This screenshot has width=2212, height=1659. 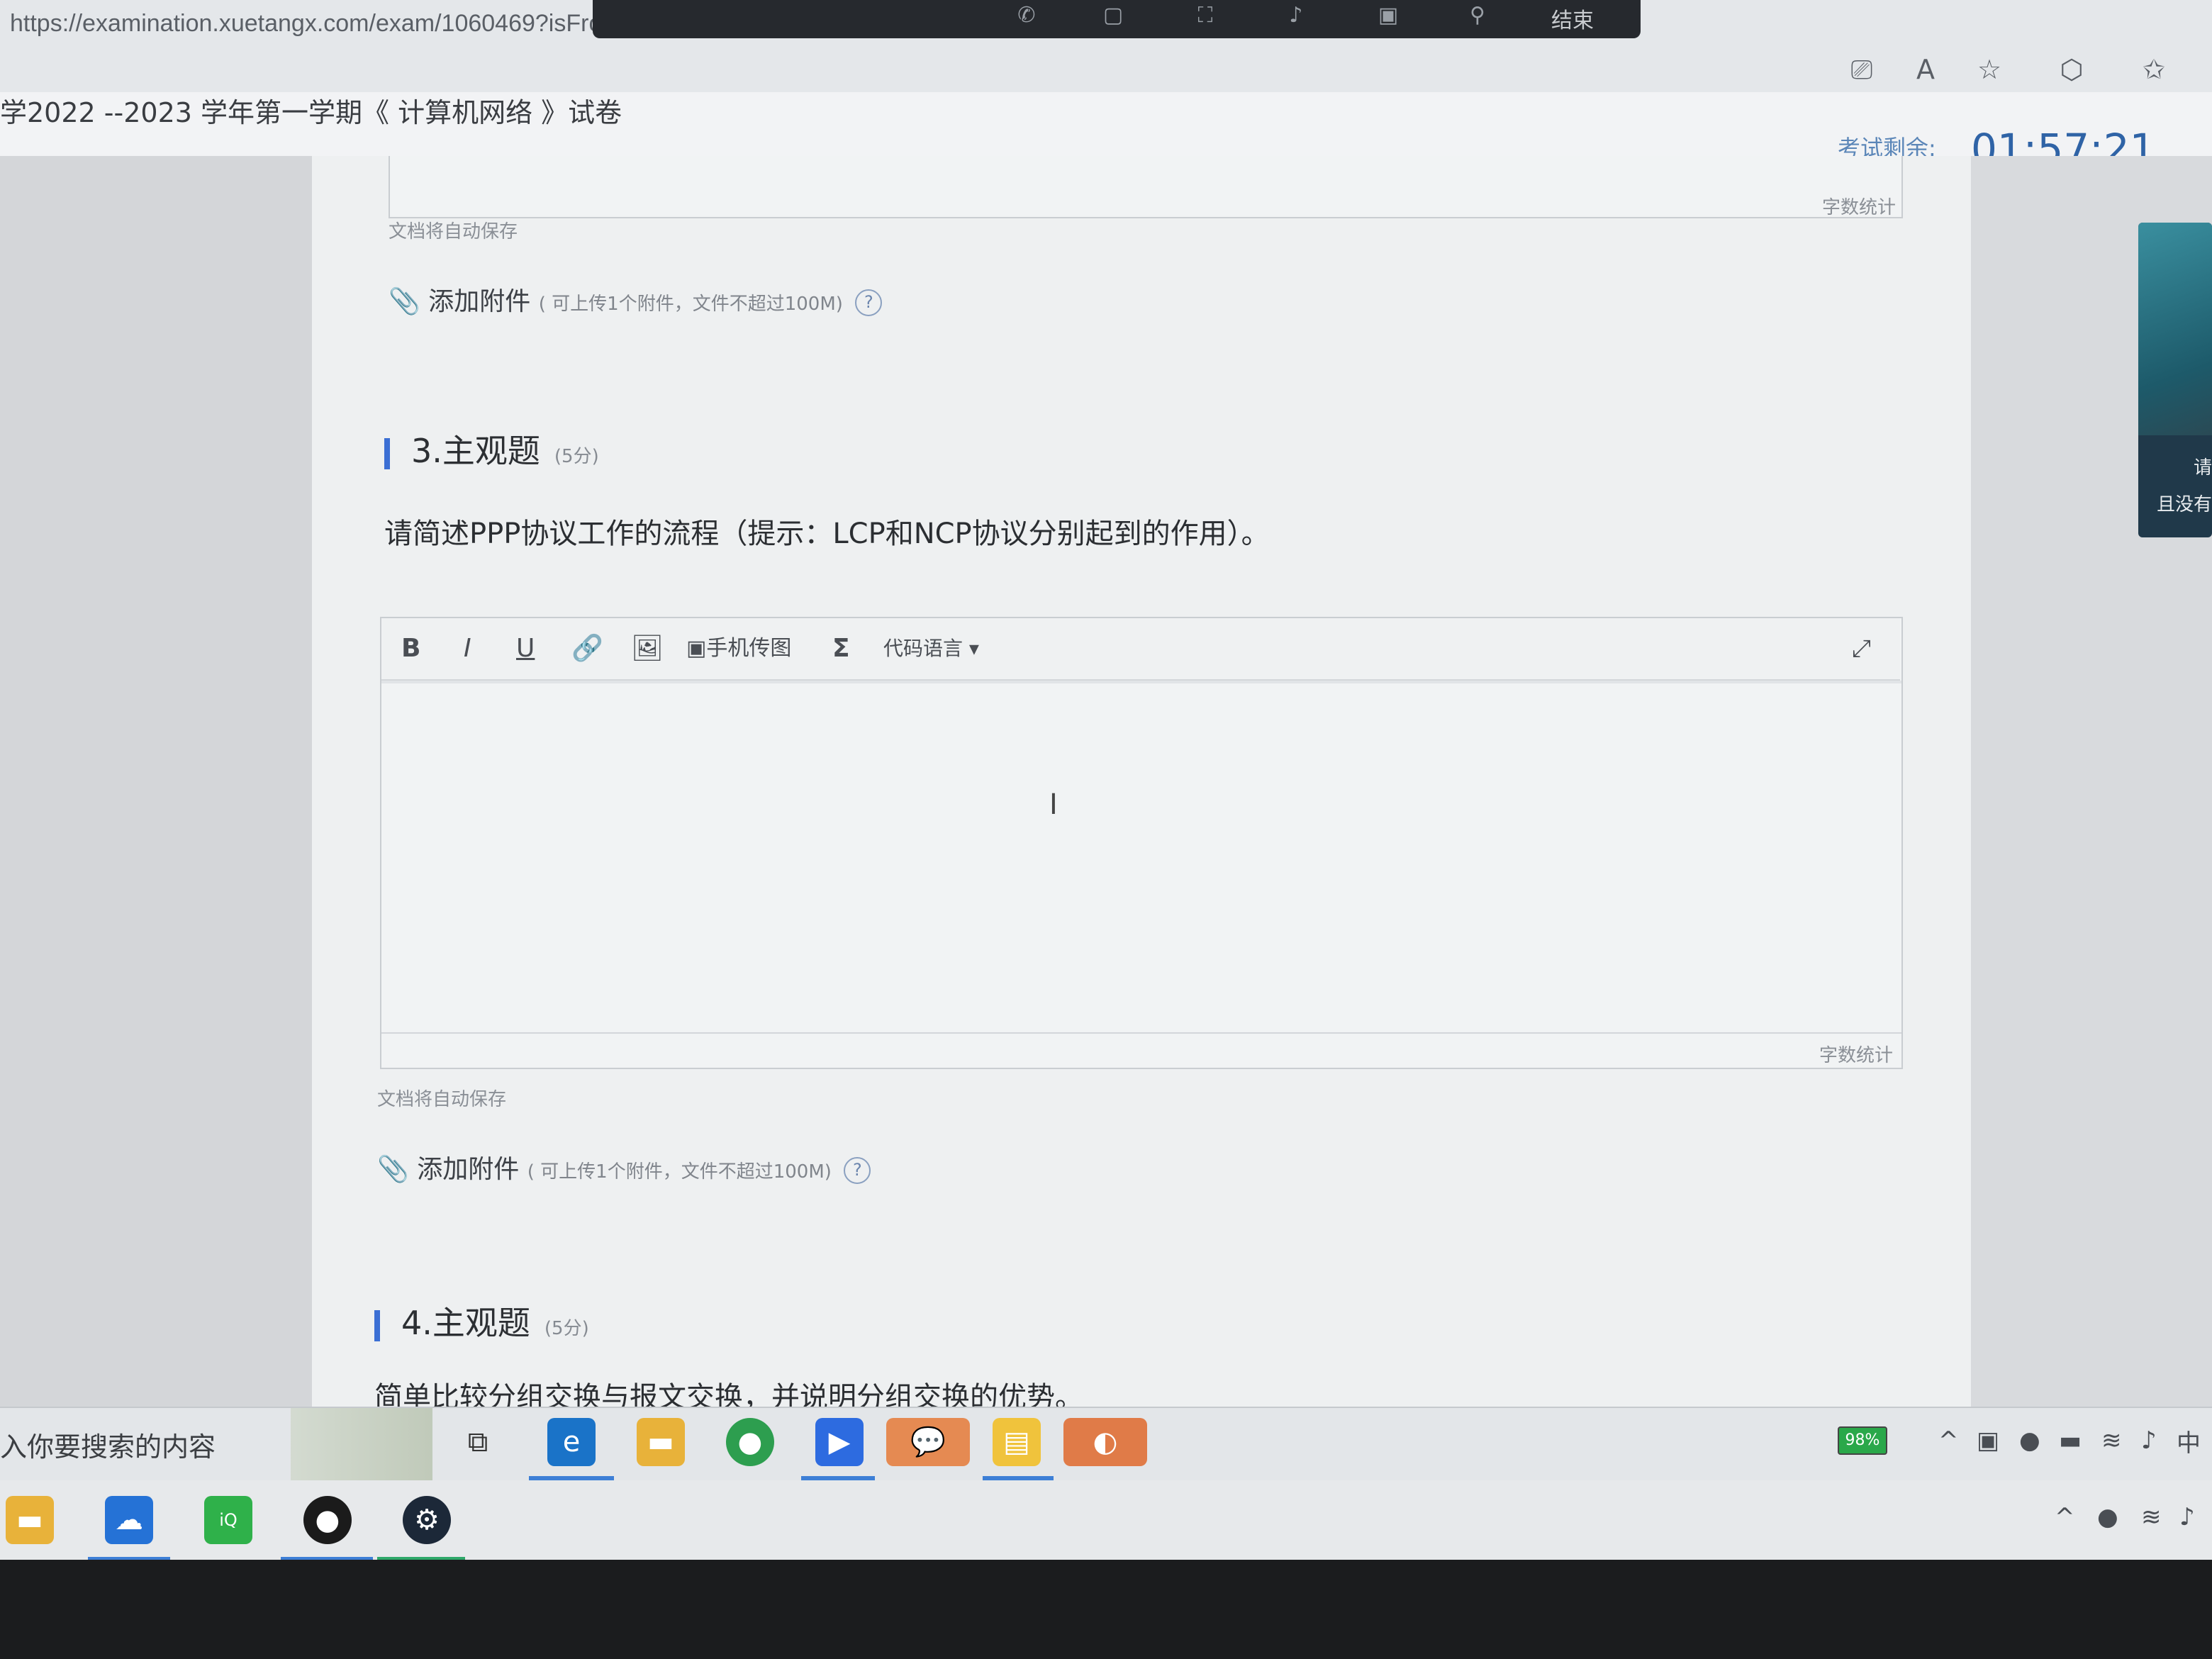 What do you see at coordinates (1205, 17) in the screenshot?
I see `screenshot-icon: ⛶` at bounding box center [1205, 17].